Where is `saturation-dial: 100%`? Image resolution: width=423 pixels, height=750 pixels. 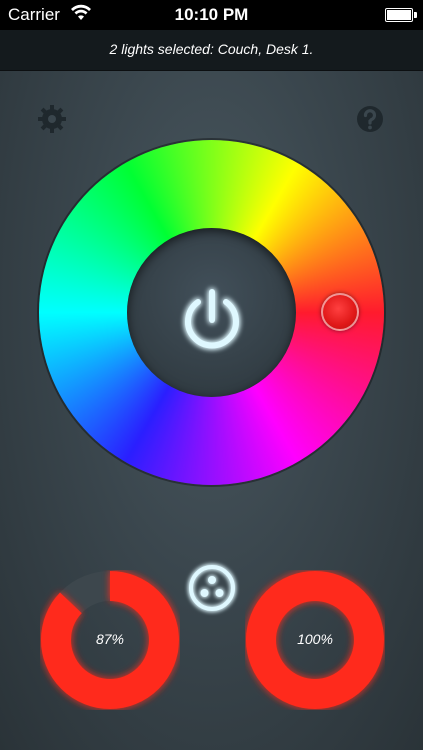 saturation-dial: 100% is located at coordinates (315, 640).